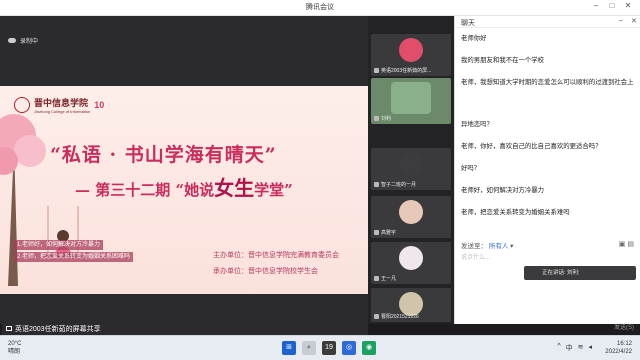 This screenshot has height=360, width=640. What do you see at coordinates (289, 348) in the screenshot?
I see `windows-start-icon: ⊞` at bounding box center [289, 348].